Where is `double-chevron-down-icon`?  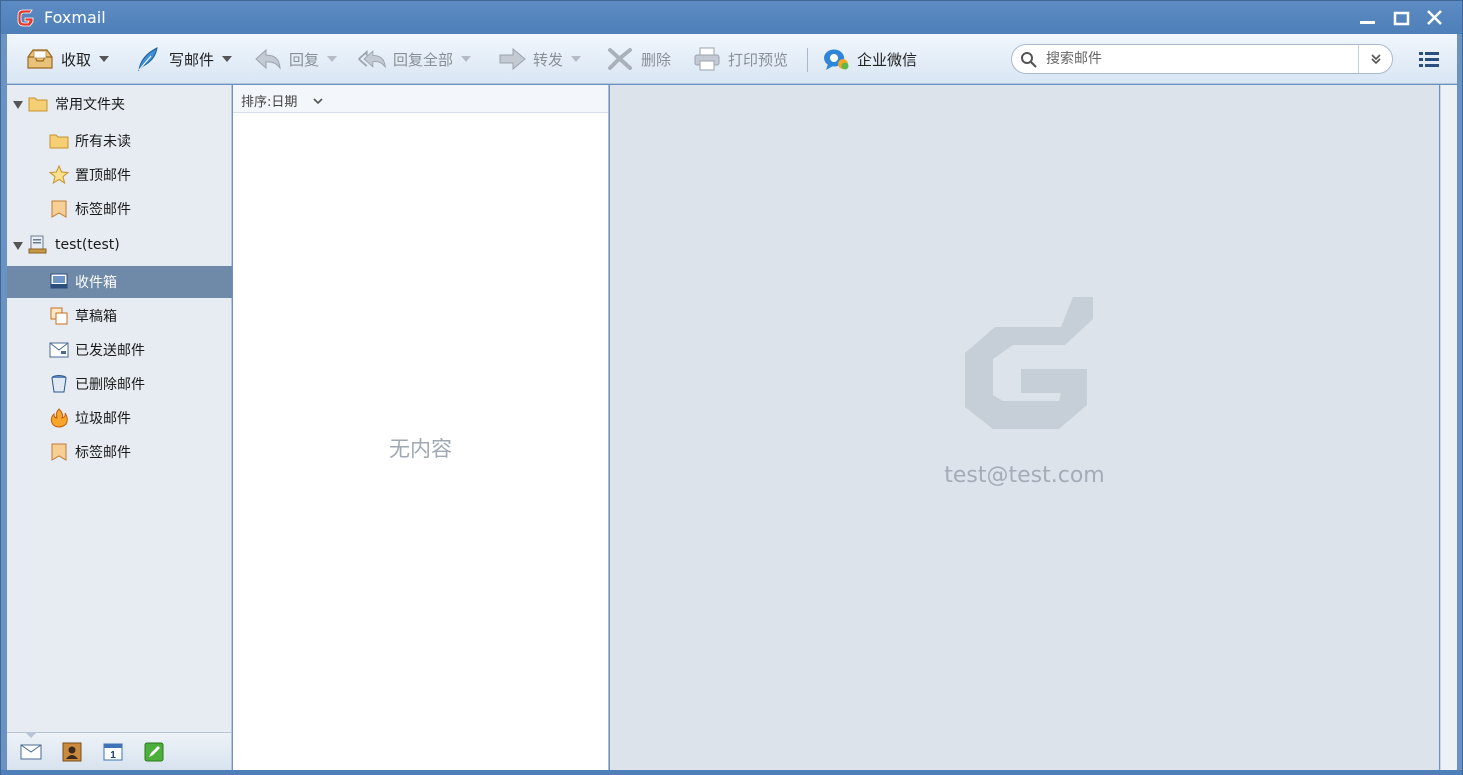
double-chevron-down-icon is located at coordinates (1375, 59).